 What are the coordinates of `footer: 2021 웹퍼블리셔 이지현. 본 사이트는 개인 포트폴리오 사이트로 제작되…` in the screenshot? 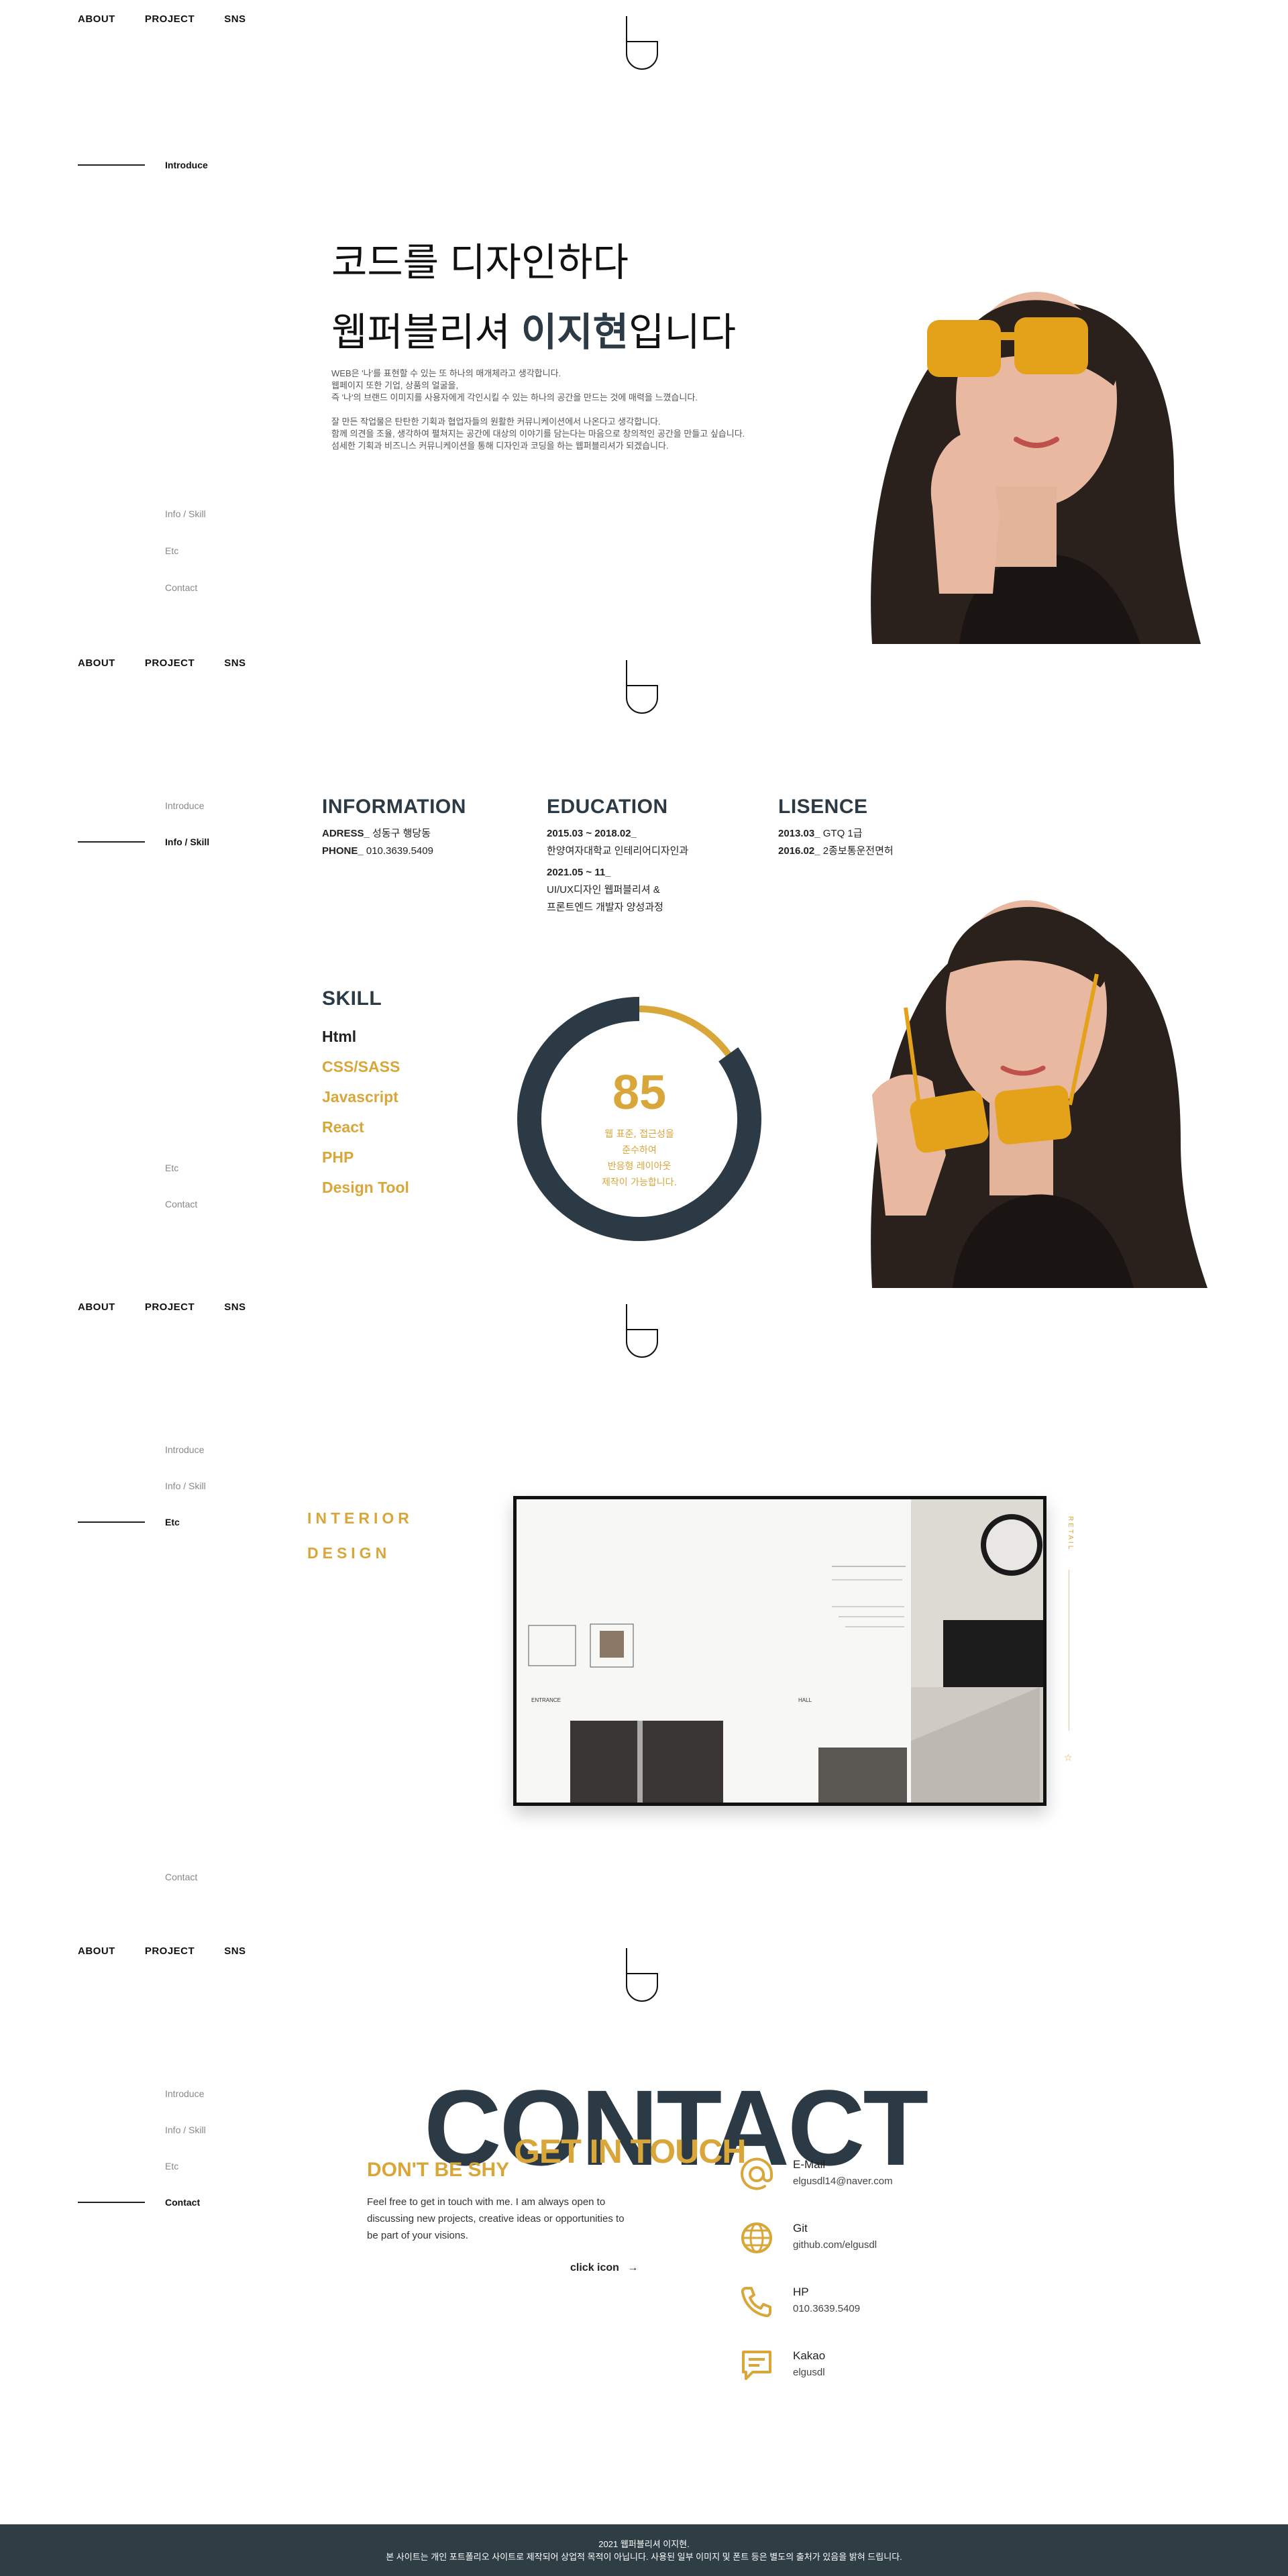 It's located at (644, 2550).